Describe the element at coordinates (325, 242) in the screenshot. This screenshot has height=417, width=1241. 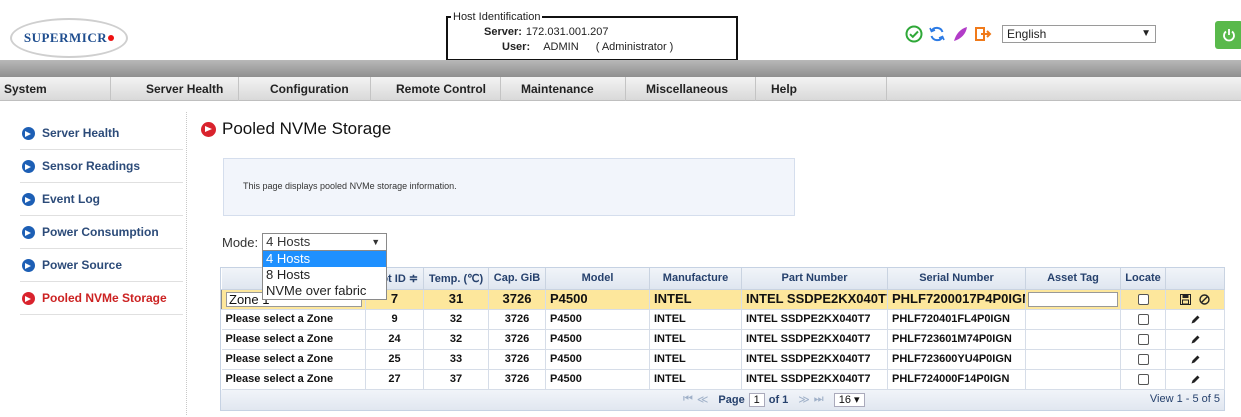
I see `mode-select: 4 Hosts ▼` at that location.